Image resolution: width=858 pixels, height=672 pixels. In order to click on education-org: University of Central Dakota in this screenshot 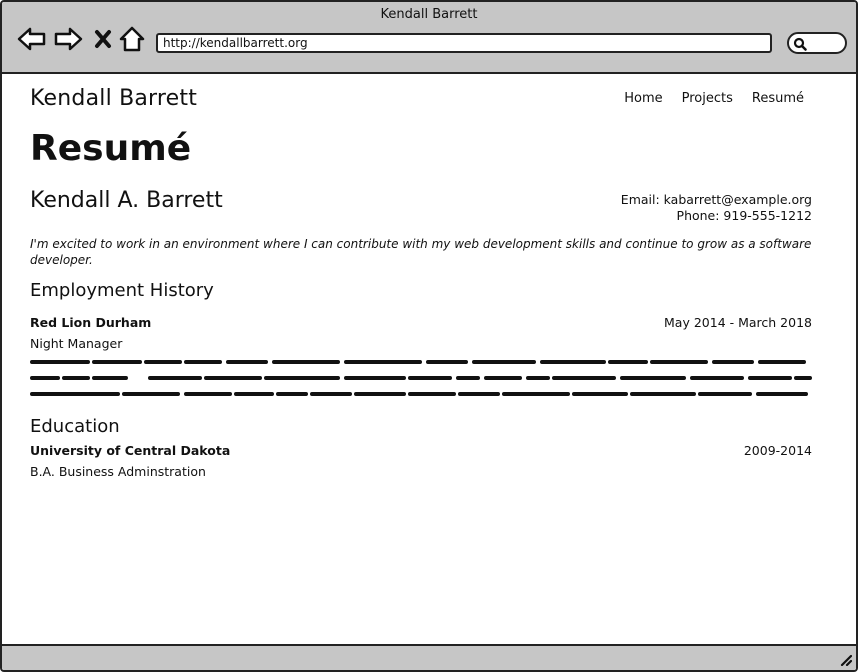, I will do `click(130, 450)`.